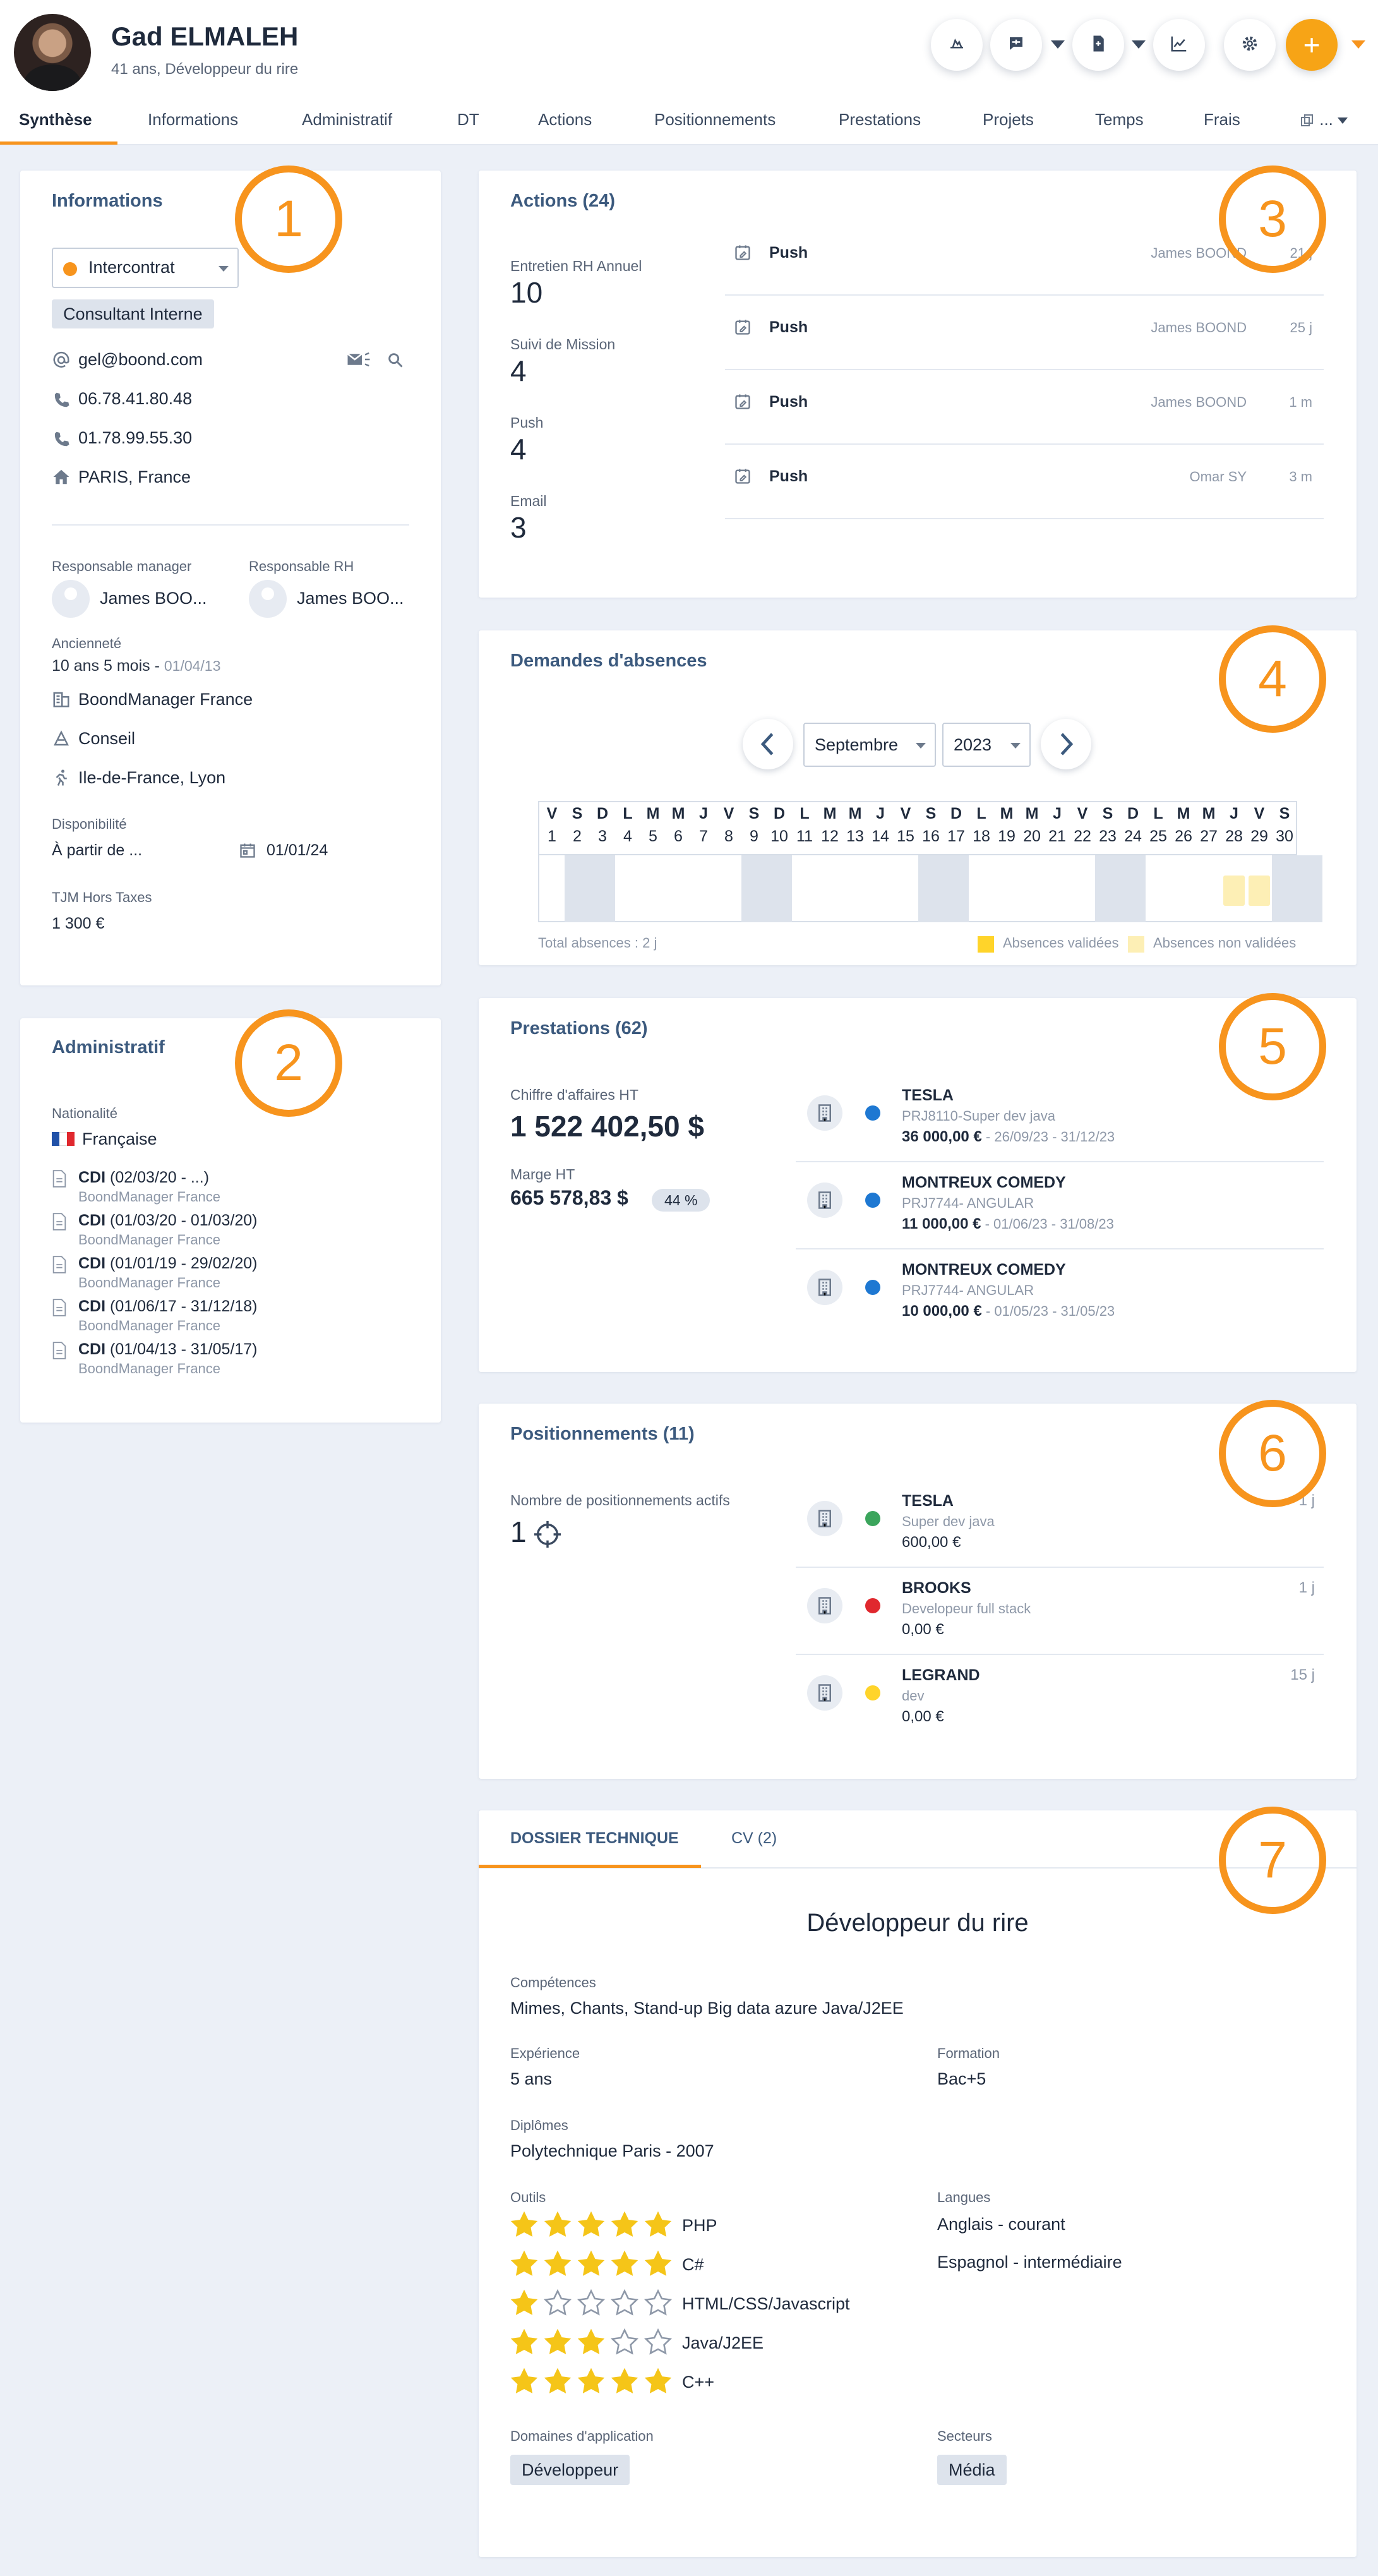 The image size is (1378, 2576). Describe the element at coordinates (957, 45) in the screenshot. I see `skills-button` at that location.